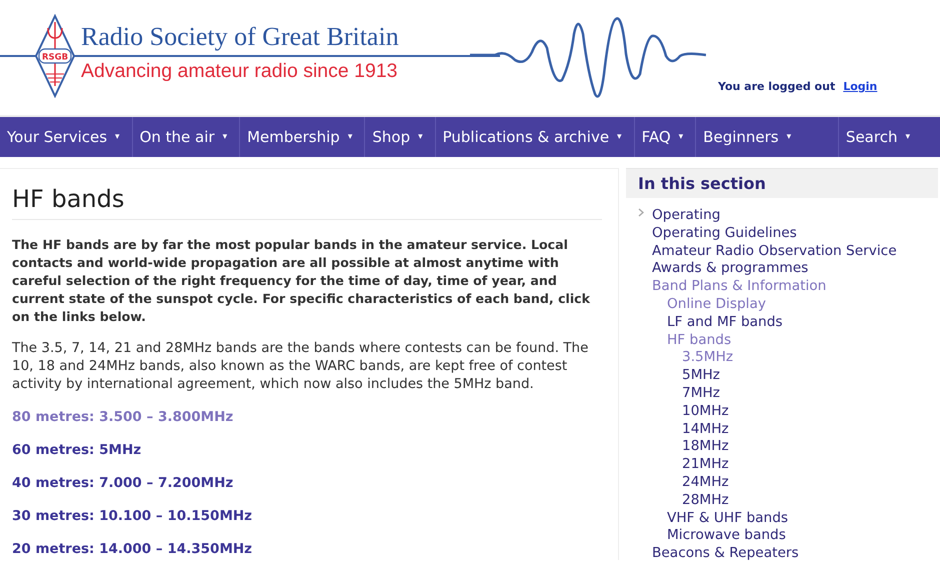 This screenshot has height=565, width=940. What do you see at coordinates (705, 446) in the screenshot?
I see `section-link: 18MHz` at bounding box center [705, 446].